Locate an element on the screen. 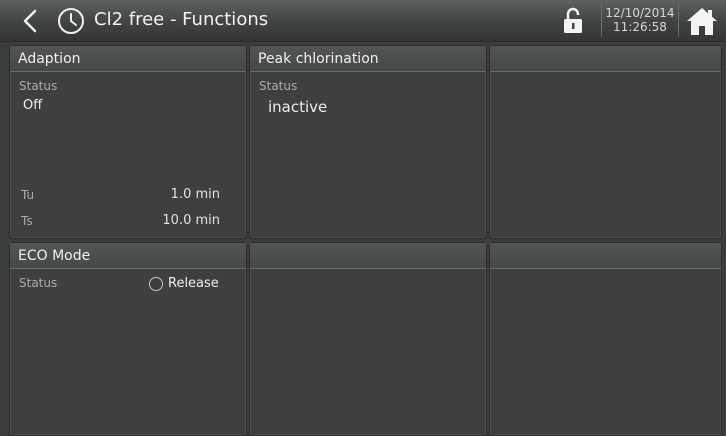 This screenshot has height=436, width=726. home-icon is located at coordinates (702, 21).